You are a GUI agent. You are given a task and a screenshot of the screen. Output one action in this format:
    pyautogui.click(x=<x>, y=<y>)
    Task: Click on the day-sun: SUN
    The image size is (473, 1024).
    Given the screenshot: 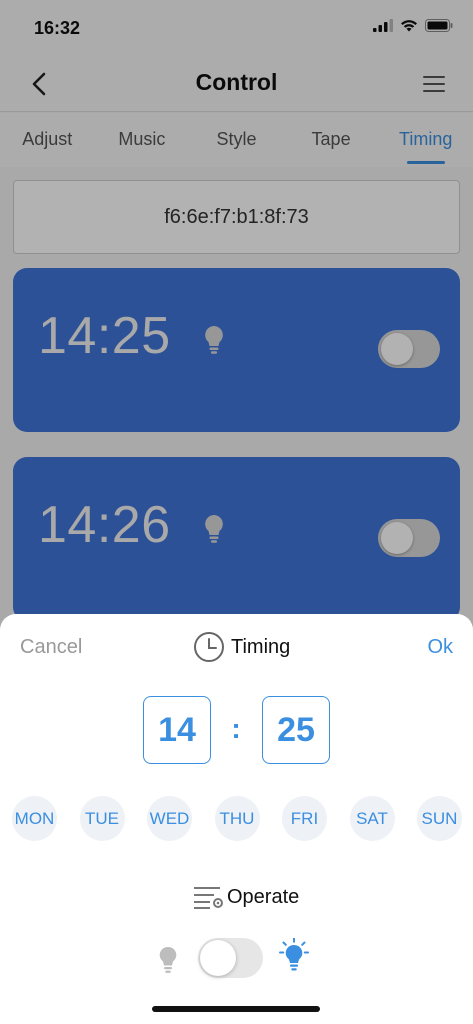 What is the action you would take?
    pyautogui.click(x=439, y=818)
    